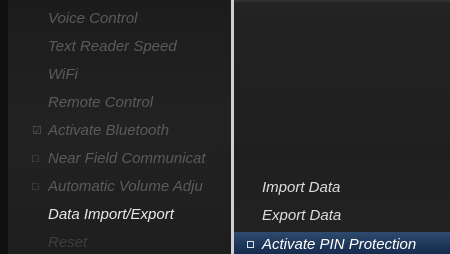  Describe the element at coordinates (127, 158) in the screenshot. I see `menu-item-label: Near Field Communicat` at that location.